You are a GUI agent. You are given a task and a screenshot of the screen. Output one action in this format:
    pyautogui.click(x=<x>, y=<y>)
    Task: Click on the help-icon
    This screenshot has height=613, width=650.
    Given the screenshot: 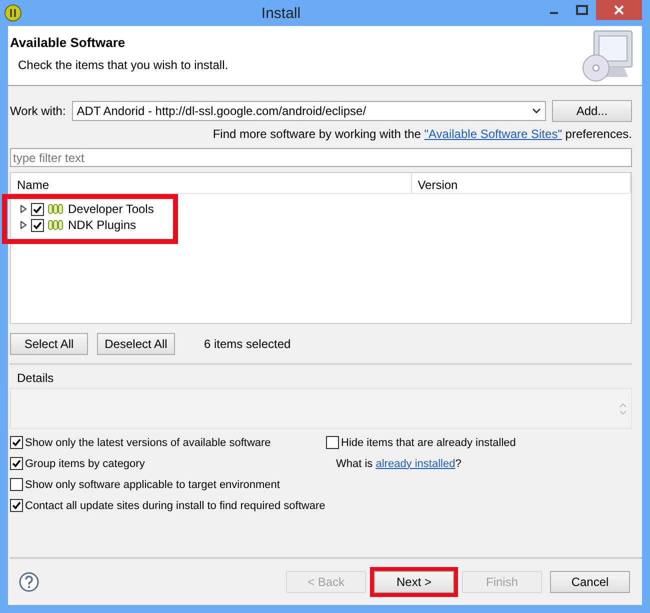 What is the action you would take?
    pyautogui.click(x=29, y=582)
    